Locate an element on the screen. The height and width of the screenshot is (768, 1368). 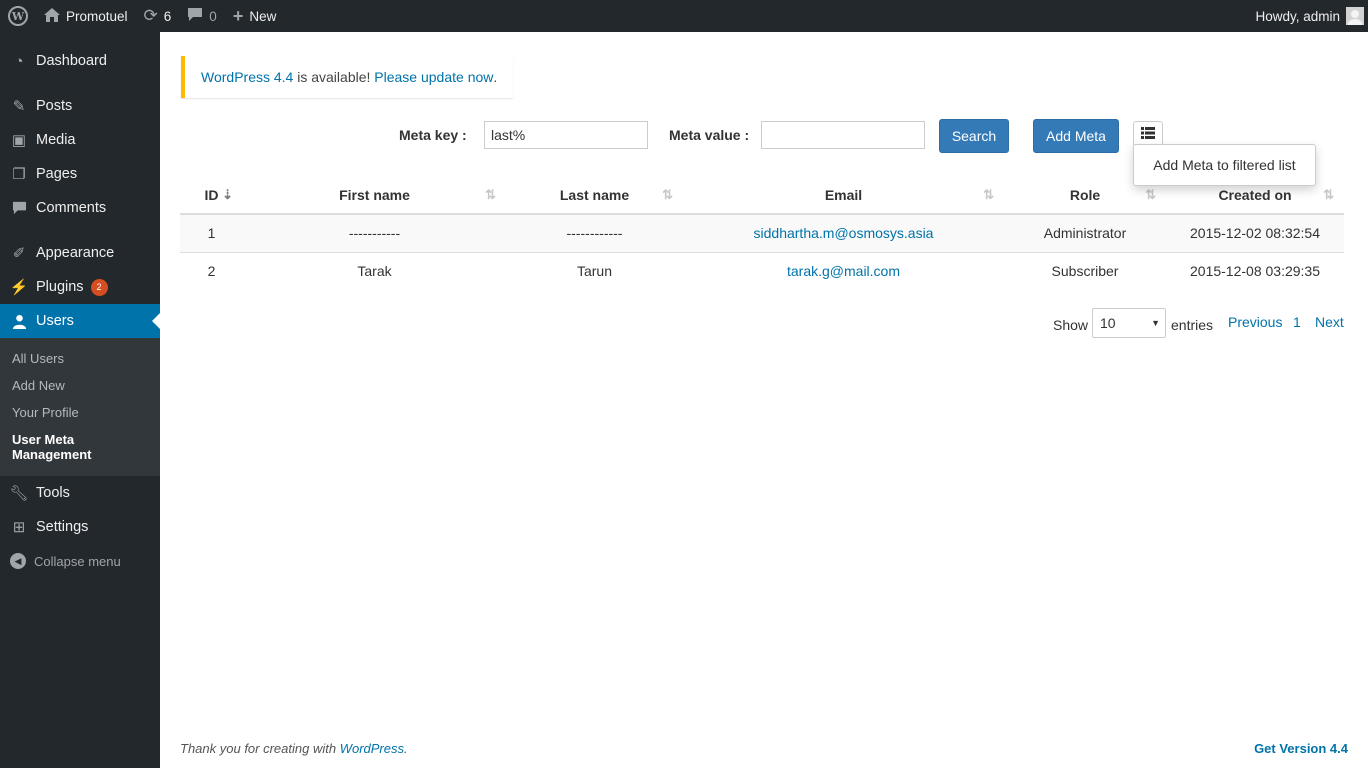
plug-icon: ⚡ is located at coordinates (19, 287).